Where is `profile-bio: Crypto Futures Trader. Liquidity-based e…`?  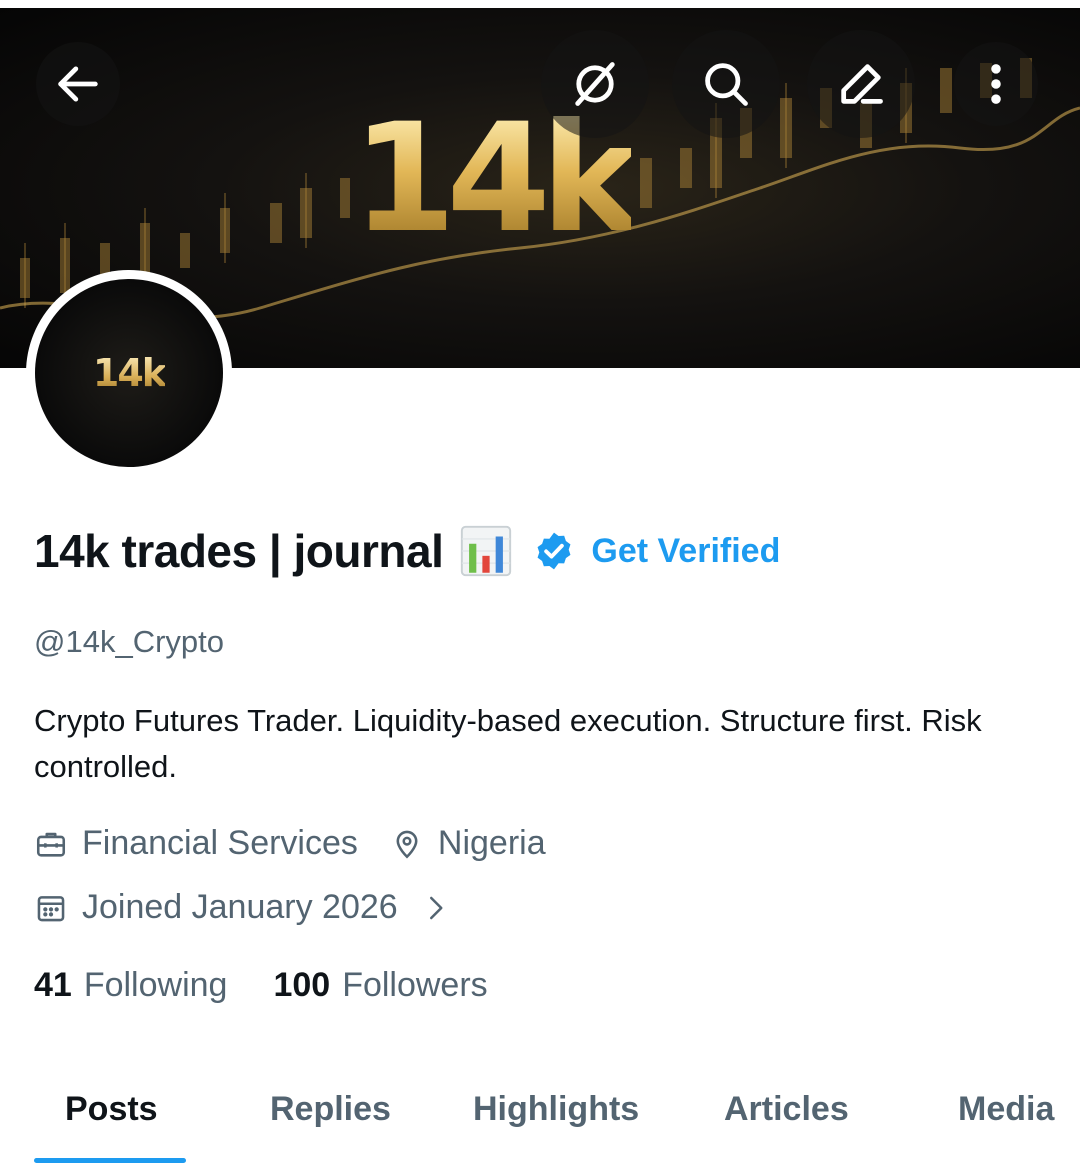
profile-bio: Crypto Futures Trader. Liquidity-based e… is located at coordinates (508, 743).